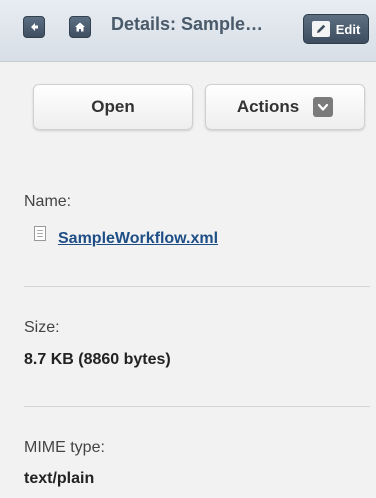 The width and height of the screenshot is (376, 498). Describe the element at coordinates (48, 201) in the screenshot. I see `name-label: Name:` at that location.